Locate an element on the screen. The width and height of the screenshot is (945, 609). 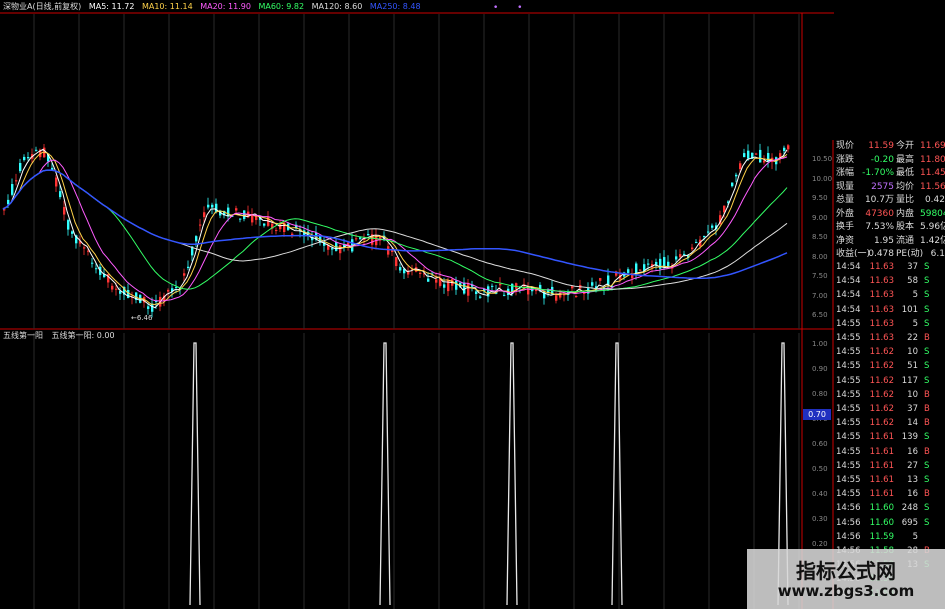
quote-label: 现价 is located at coordinates (845, 146).